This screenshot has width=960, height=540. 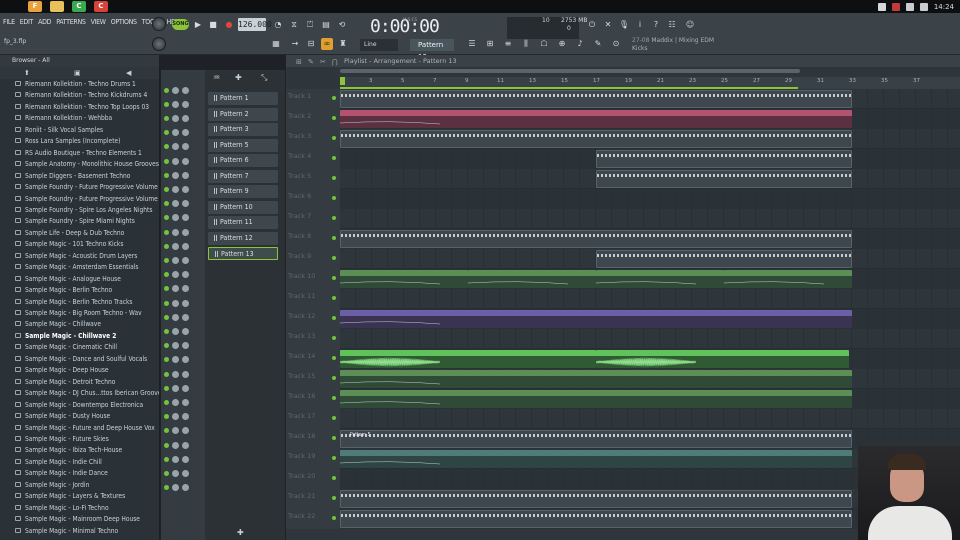 I want to click on browser-item: Sample Diggers - Basement Techno, so click(x=72, y=177).